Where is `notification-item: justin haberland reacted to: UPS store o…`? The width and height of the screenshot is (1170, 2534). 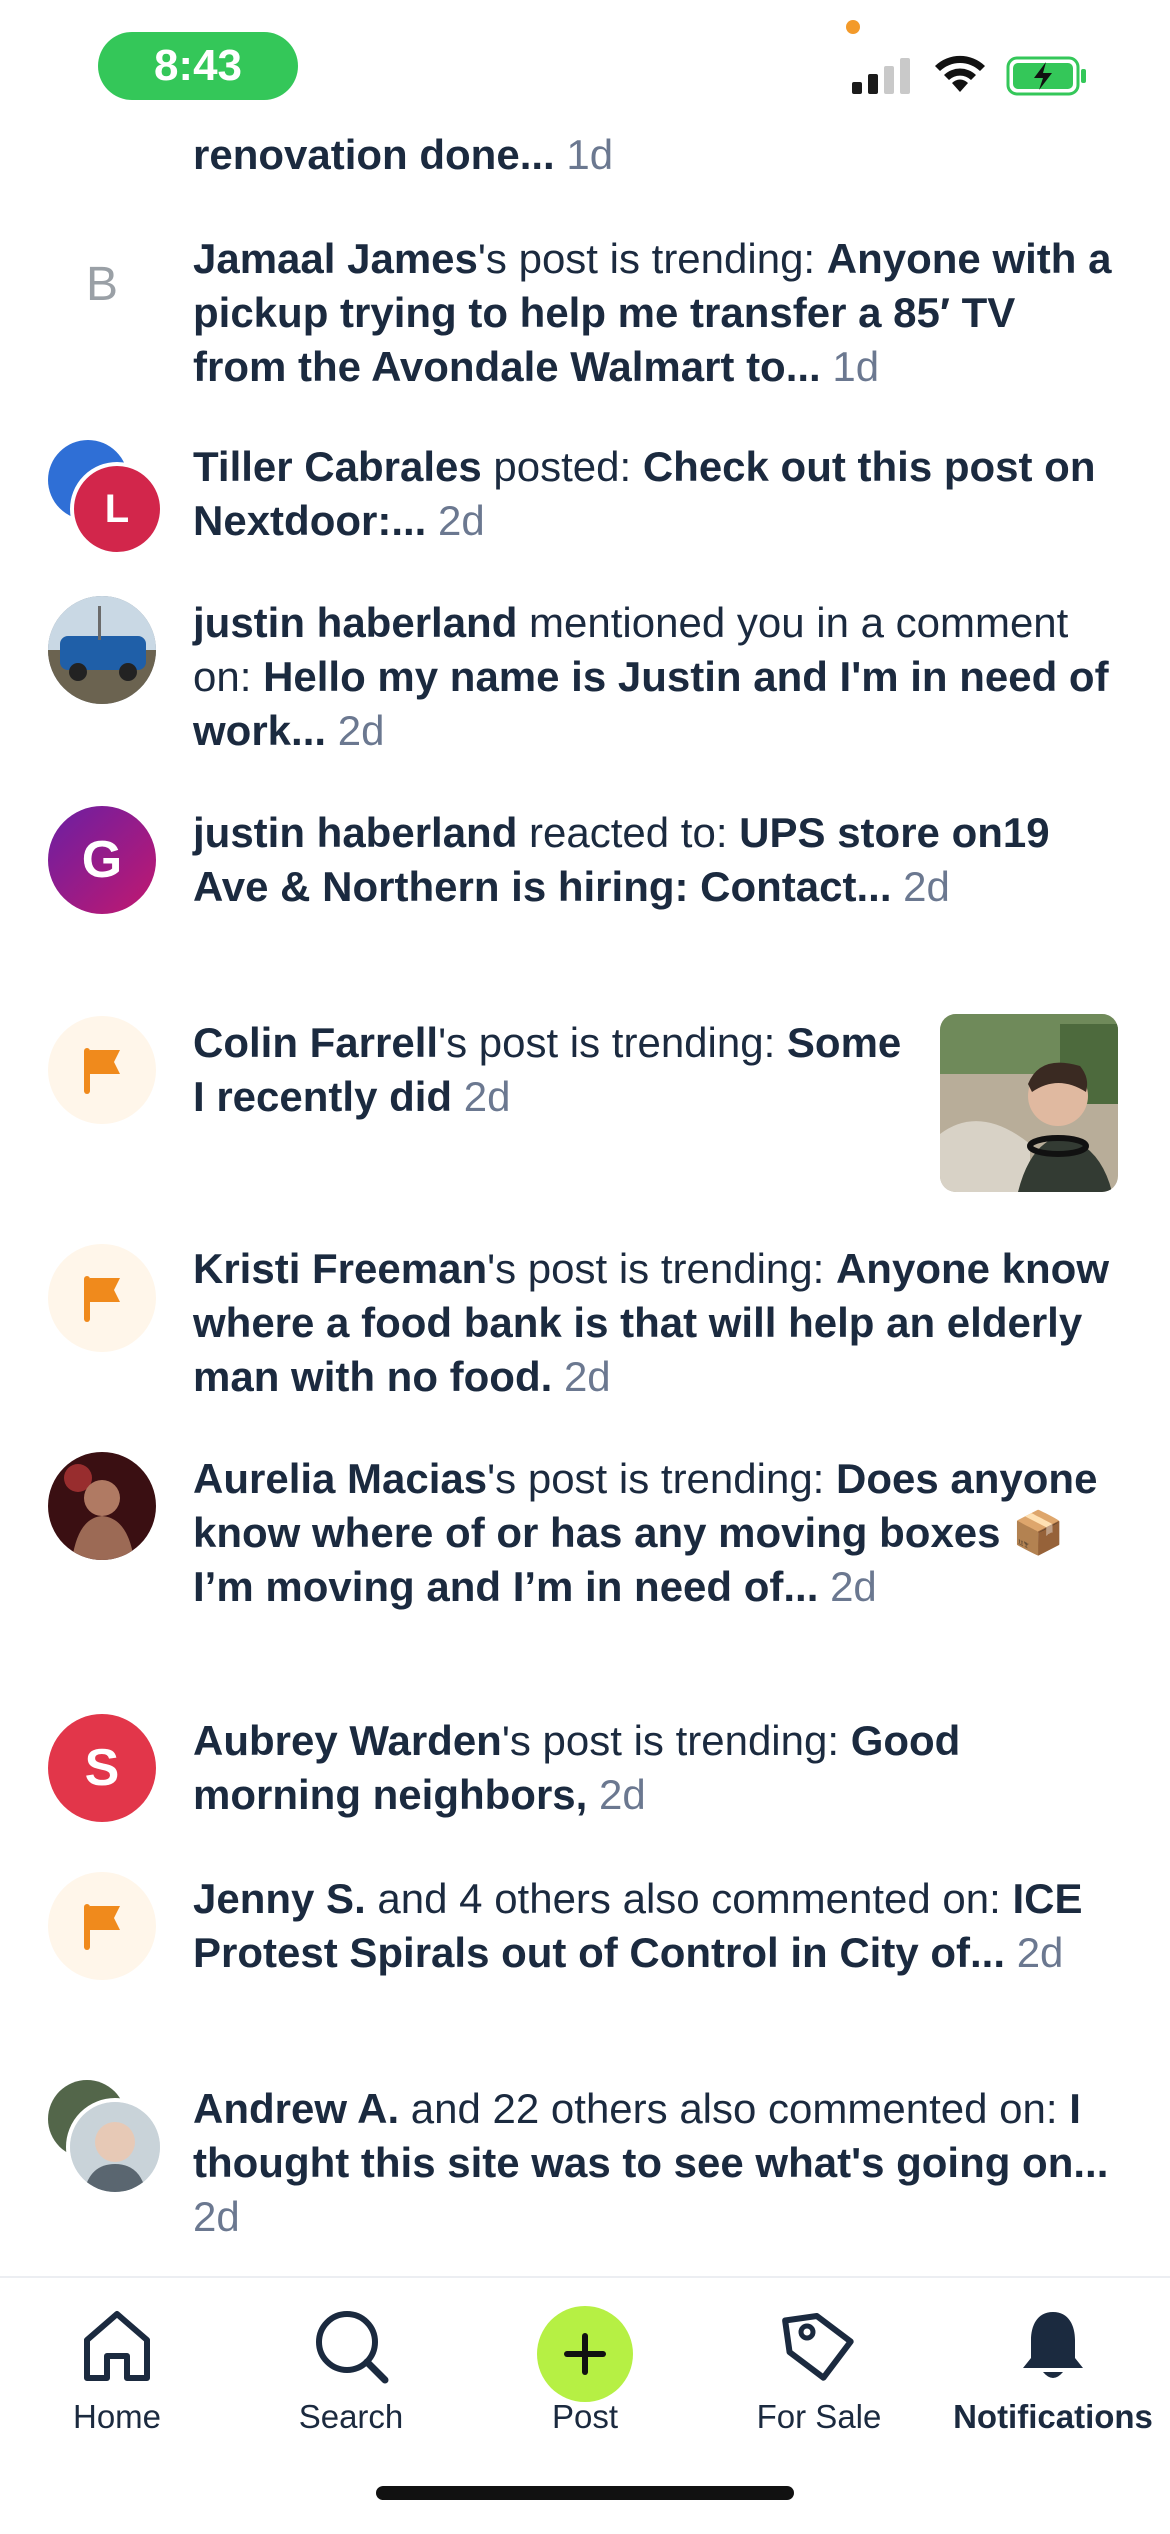 notification-item: justin haberland reacted to: UPS store o… is located at coordinates (655, 860).